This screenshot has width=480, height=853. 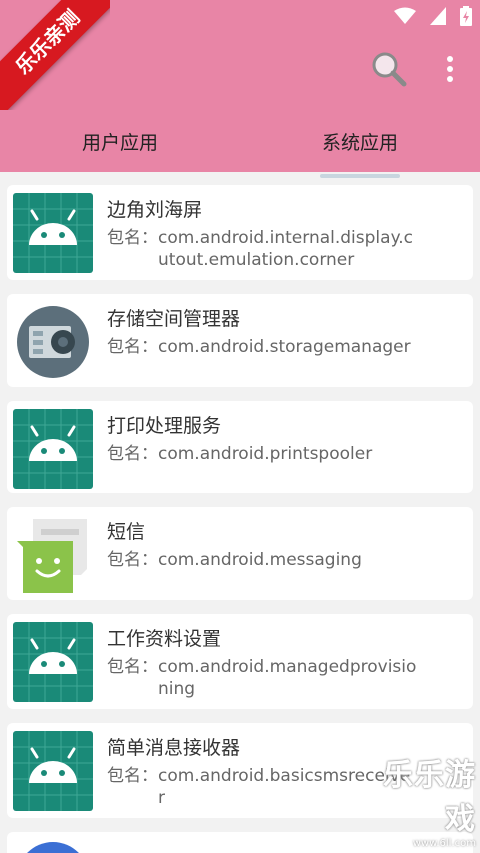 What do you see at coordinates (174, 748) in the screenshot?
I see `app-name: 简单消息接收器` at bounding box center [174, 748].